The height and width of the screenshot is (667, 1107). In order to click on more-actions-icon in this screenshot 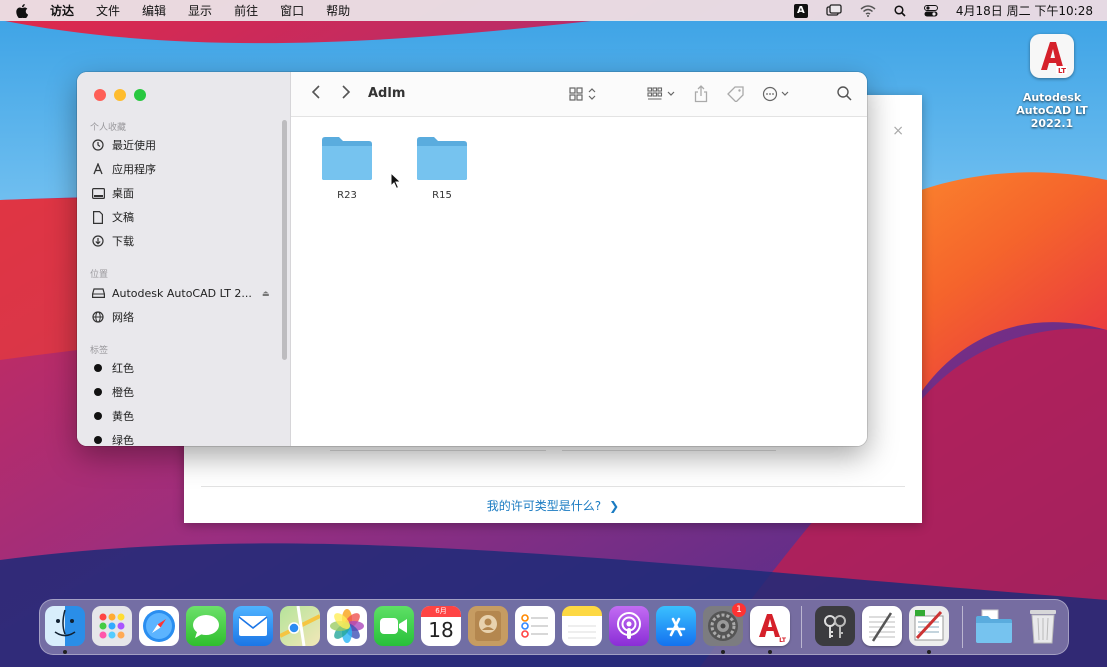, I will do `click(778, 94)`.